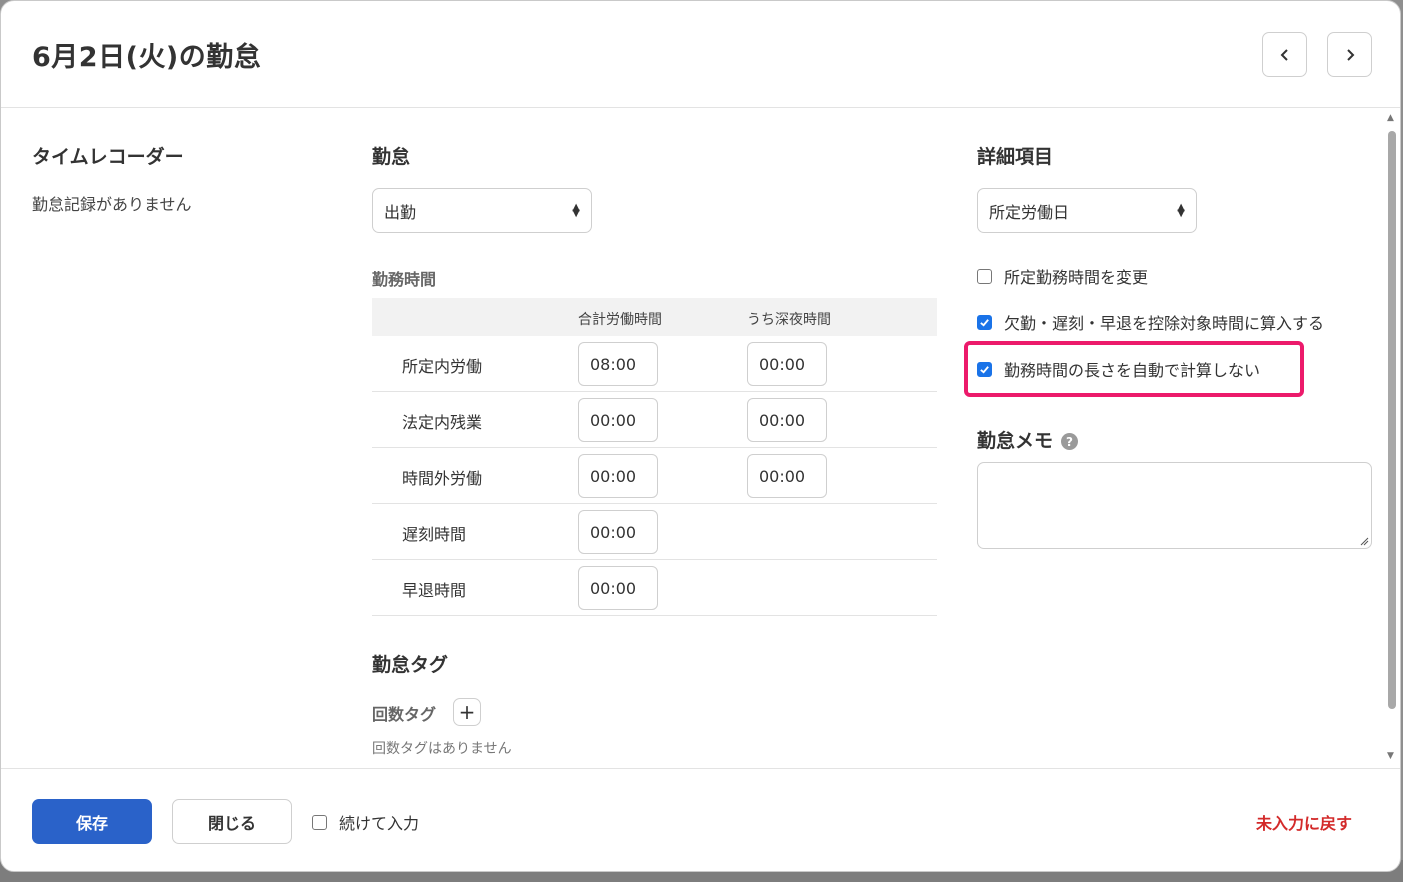 The width and height of the screenshot is (1403, 882). What do you see at coordinates (400, 212) in the screenshot?
I see `attendance-type-value: 出勤` at bounding box center [400, 212].